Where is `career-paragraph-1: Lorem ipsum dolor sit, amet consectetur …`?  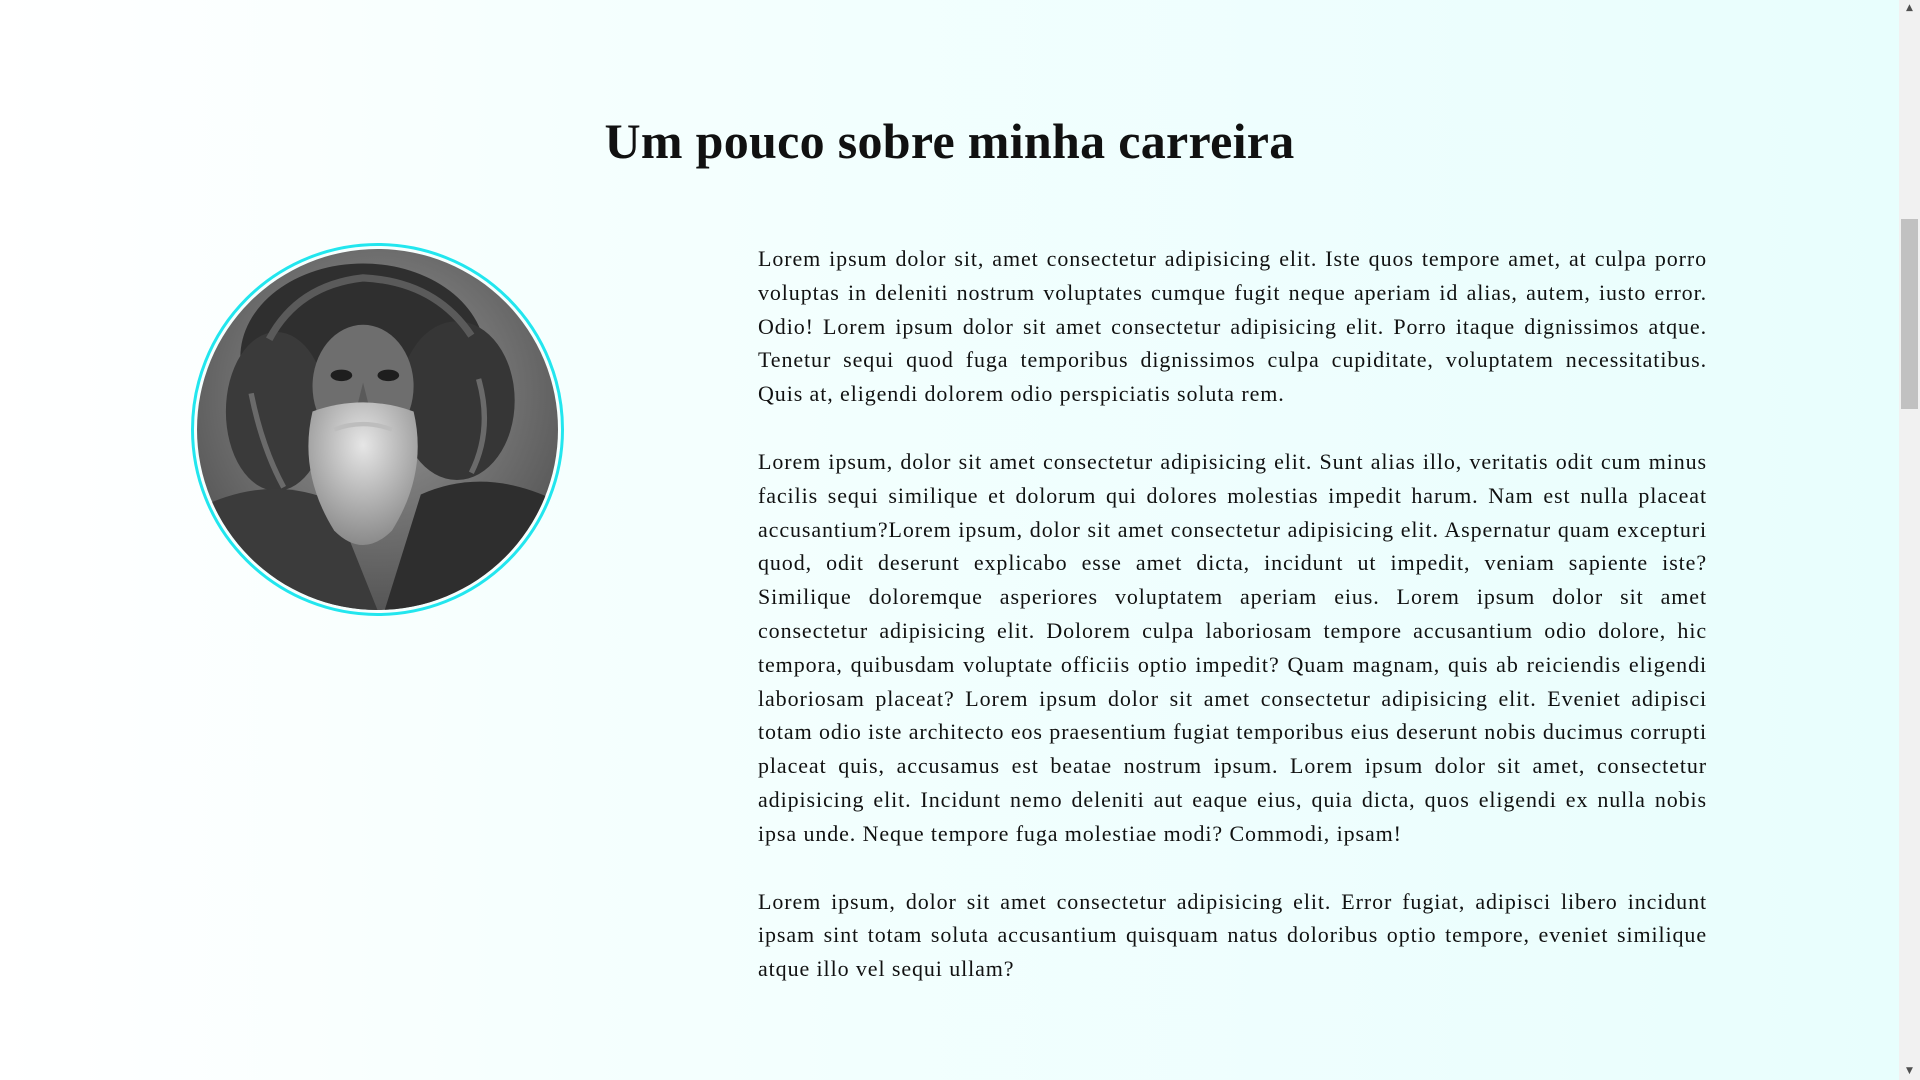 career-paragraph-1: Lorem ipsum dolor sit, amet consectetur … is located at coordinates (1232, 326).